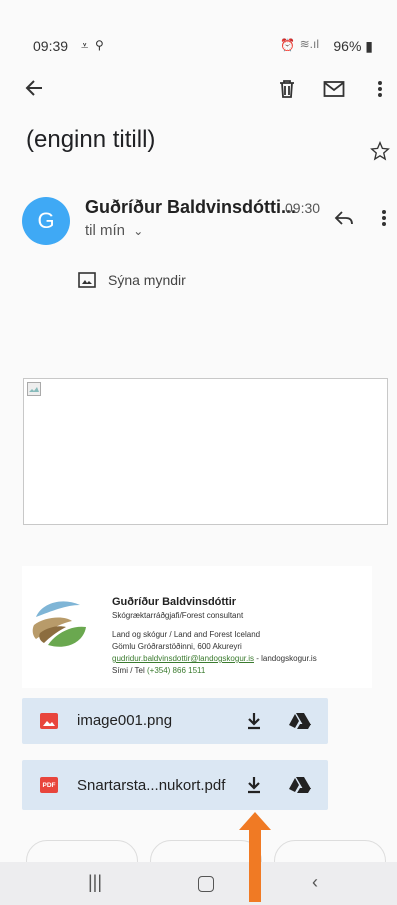 The image size is (397, 905). Describe the element at coordinates (183, 658) in the screenshot. I see `signature-email-link: gudridur.baldvinsdottir@landogskogur.is` at that location.